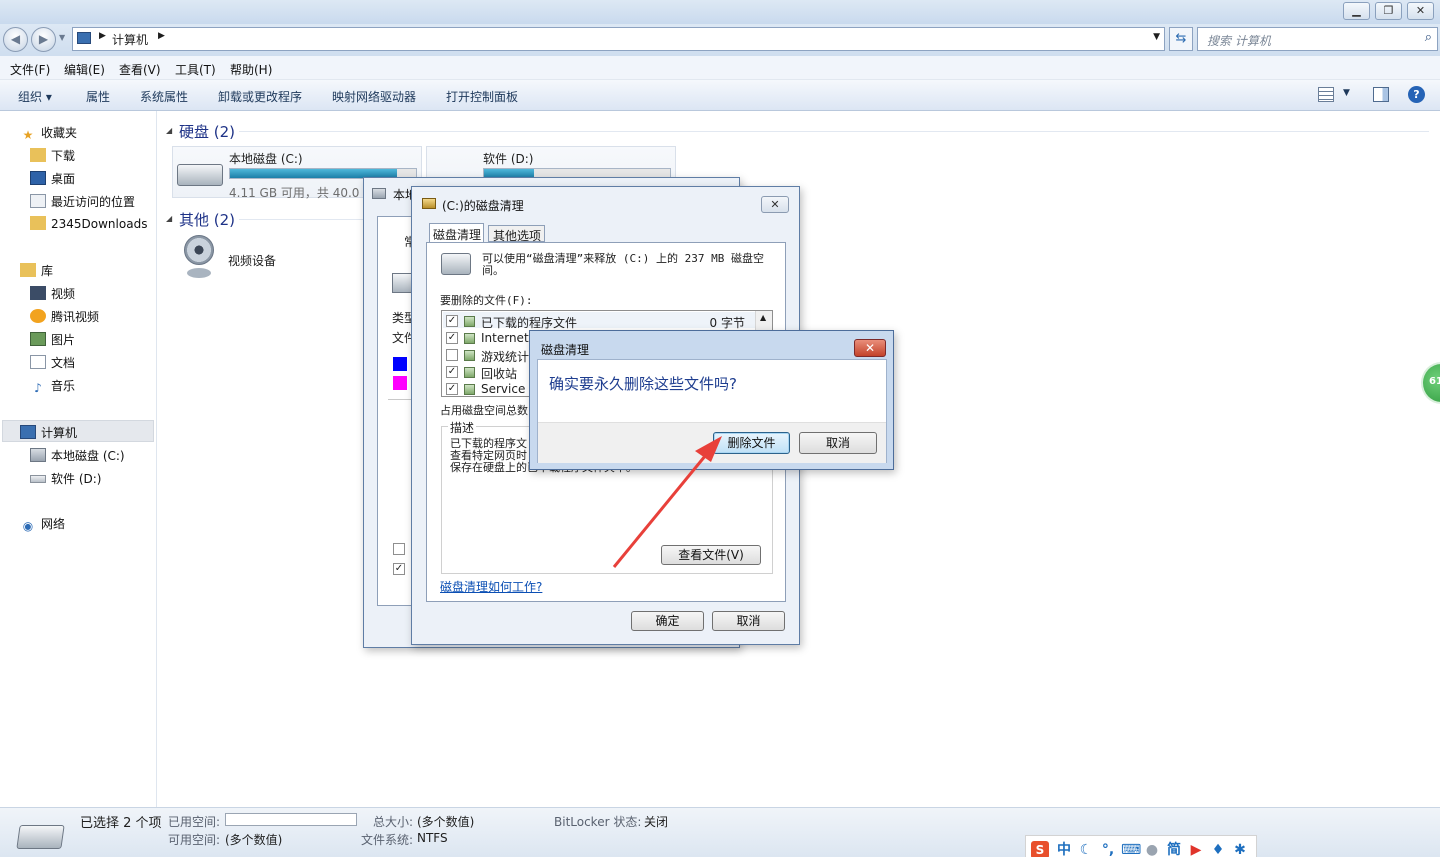  What do you see at coordinates (260, 96) in the screenshot?
I see `uninstall-program-button: 卸载或更改程序` at bounding box center [260, 96].